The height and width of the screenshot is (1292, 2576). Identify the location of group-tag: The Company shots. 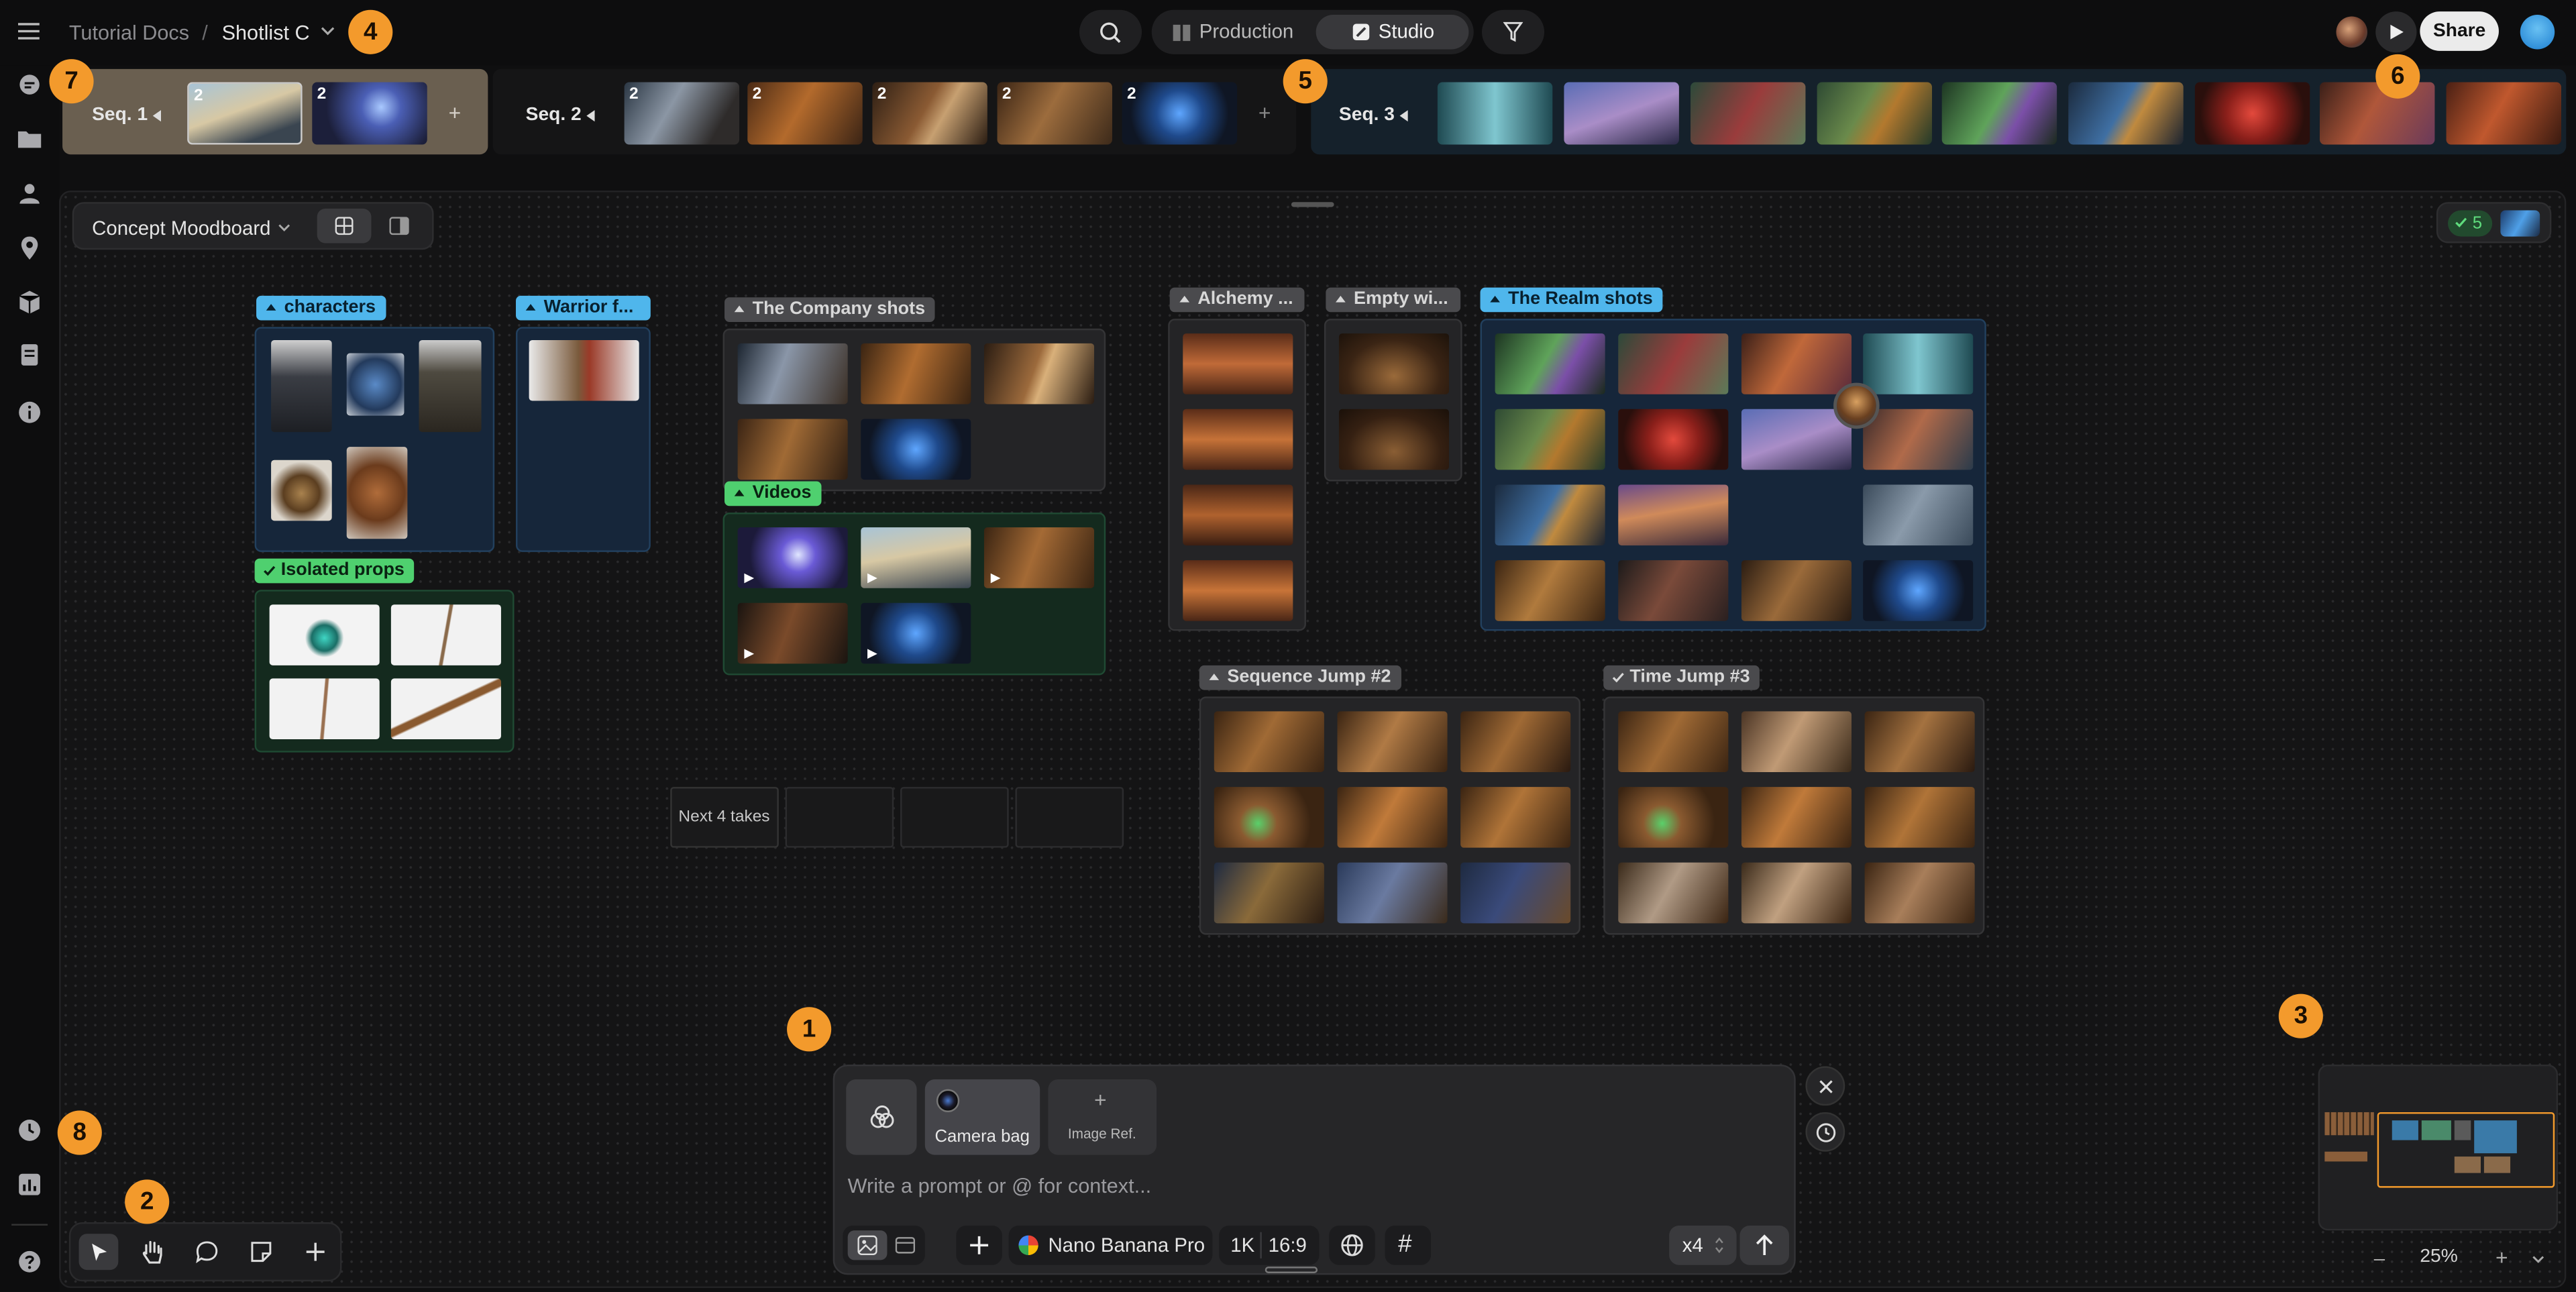
(829, 310).